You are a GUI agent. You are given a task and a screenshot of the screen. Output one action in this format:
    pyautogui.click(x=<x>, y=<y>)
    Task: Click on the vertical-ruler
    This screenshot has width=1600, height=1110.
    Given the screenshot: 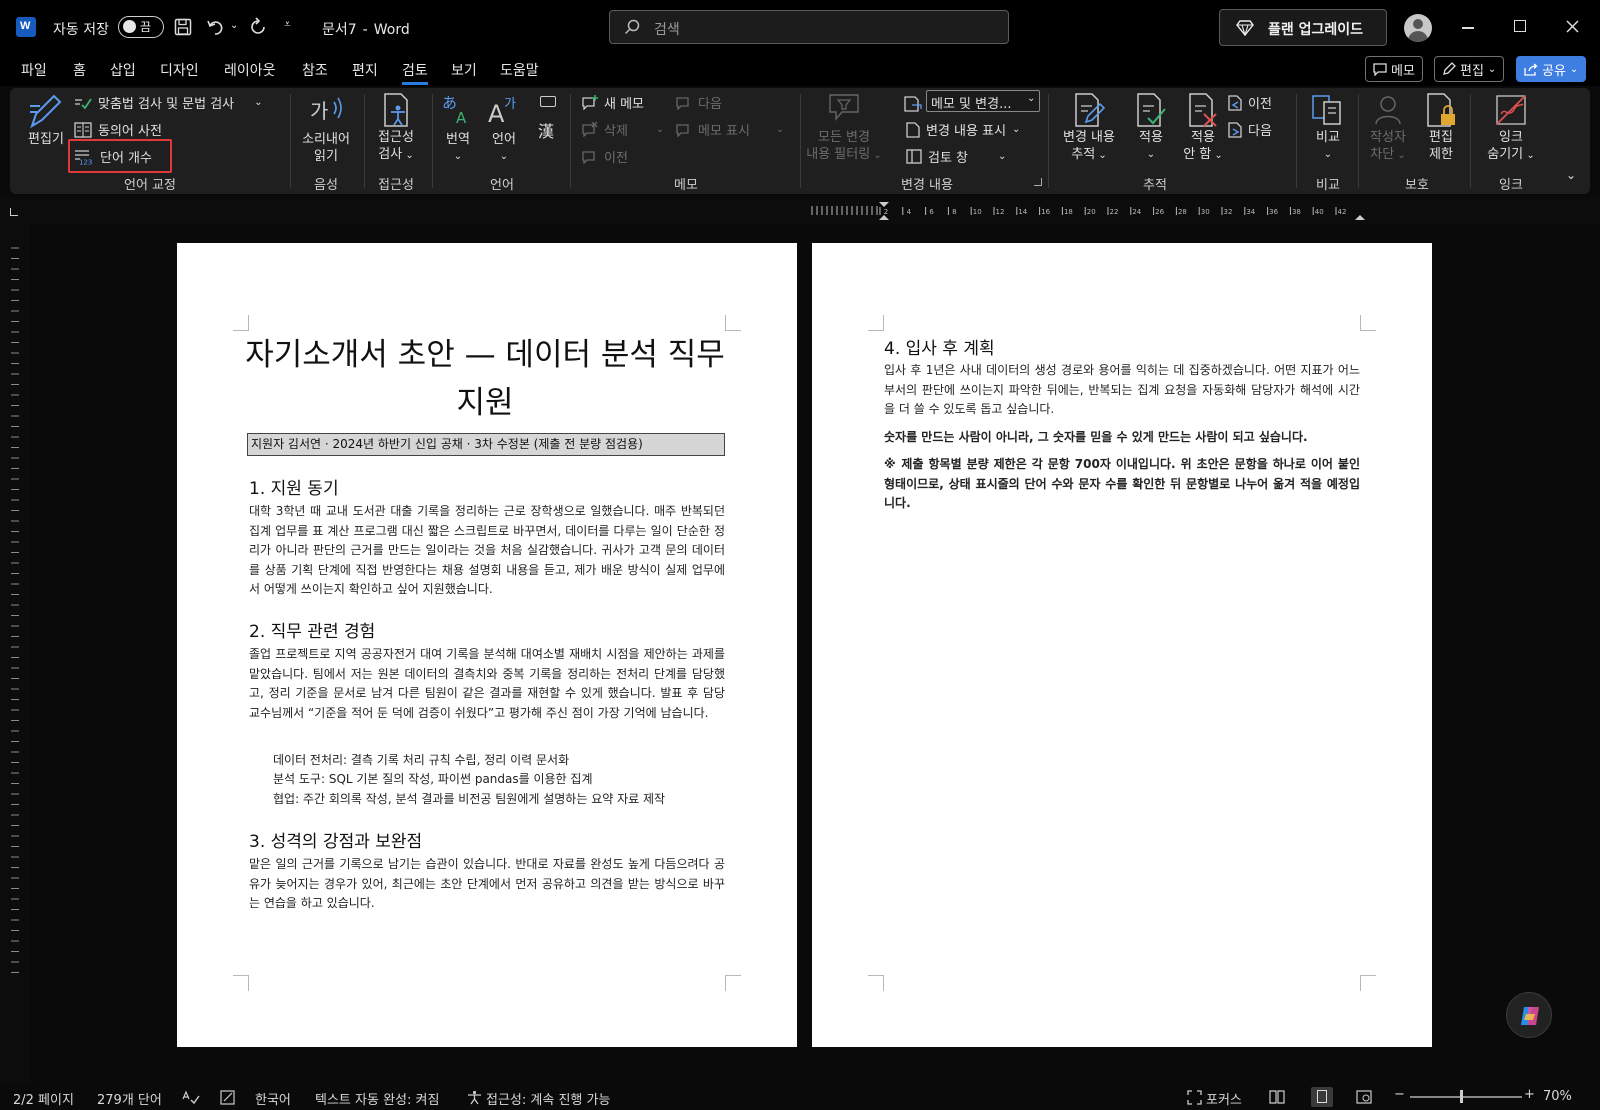 What is the action you would take?
    pyautogui.click(x=15, y=654)
    